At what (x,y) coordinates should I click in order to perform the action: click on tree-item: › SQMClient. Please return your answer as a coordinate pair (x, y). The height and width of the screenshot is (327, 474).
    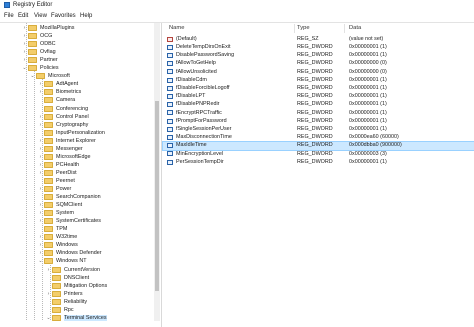
    Looking at the image, I should click on (60, 205).